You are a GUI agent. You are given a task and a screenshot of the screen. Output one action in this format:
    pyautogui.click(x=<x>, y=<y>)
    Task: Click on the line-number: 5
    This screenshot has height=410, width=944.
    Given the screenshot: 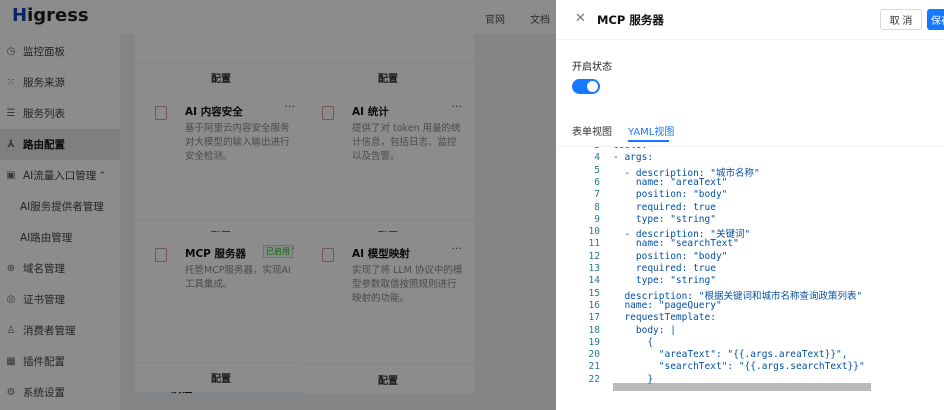 What is the action you would take?
    pyautogui.click(x=597, y=170)
    